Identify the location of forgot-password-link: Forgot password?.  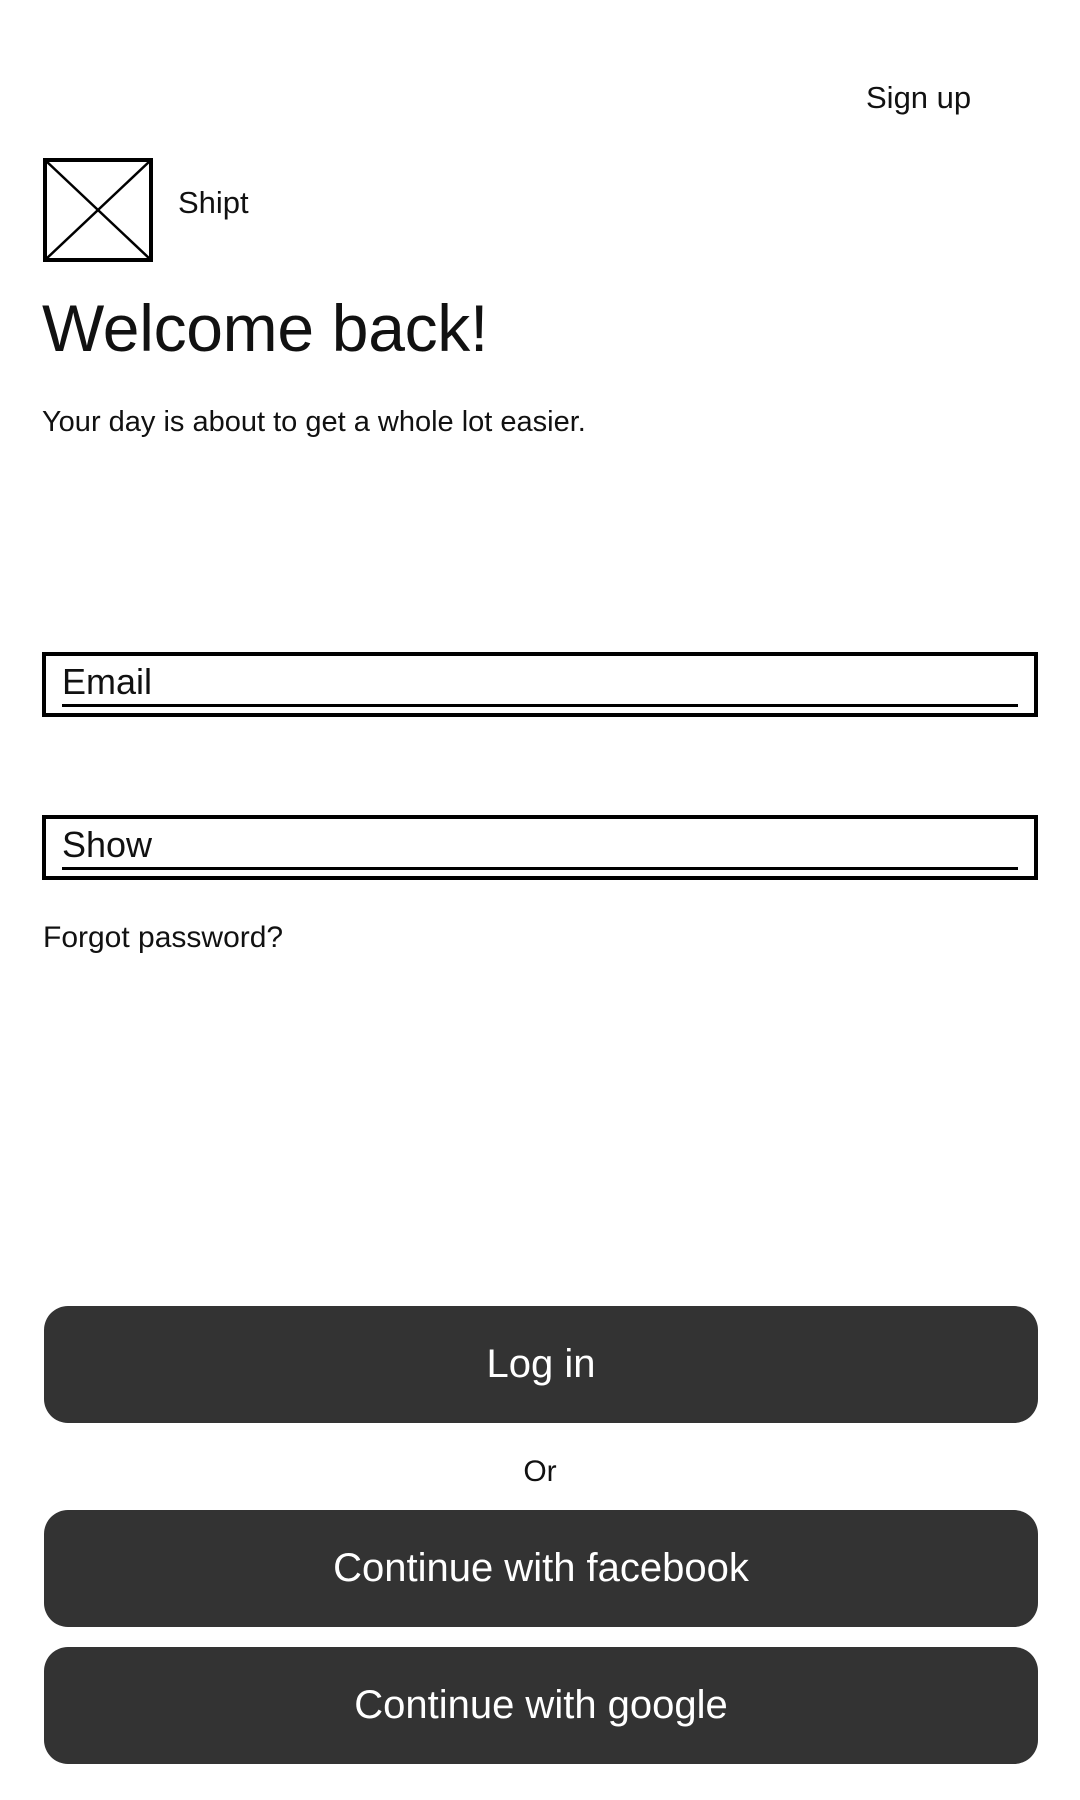
(163, 938).